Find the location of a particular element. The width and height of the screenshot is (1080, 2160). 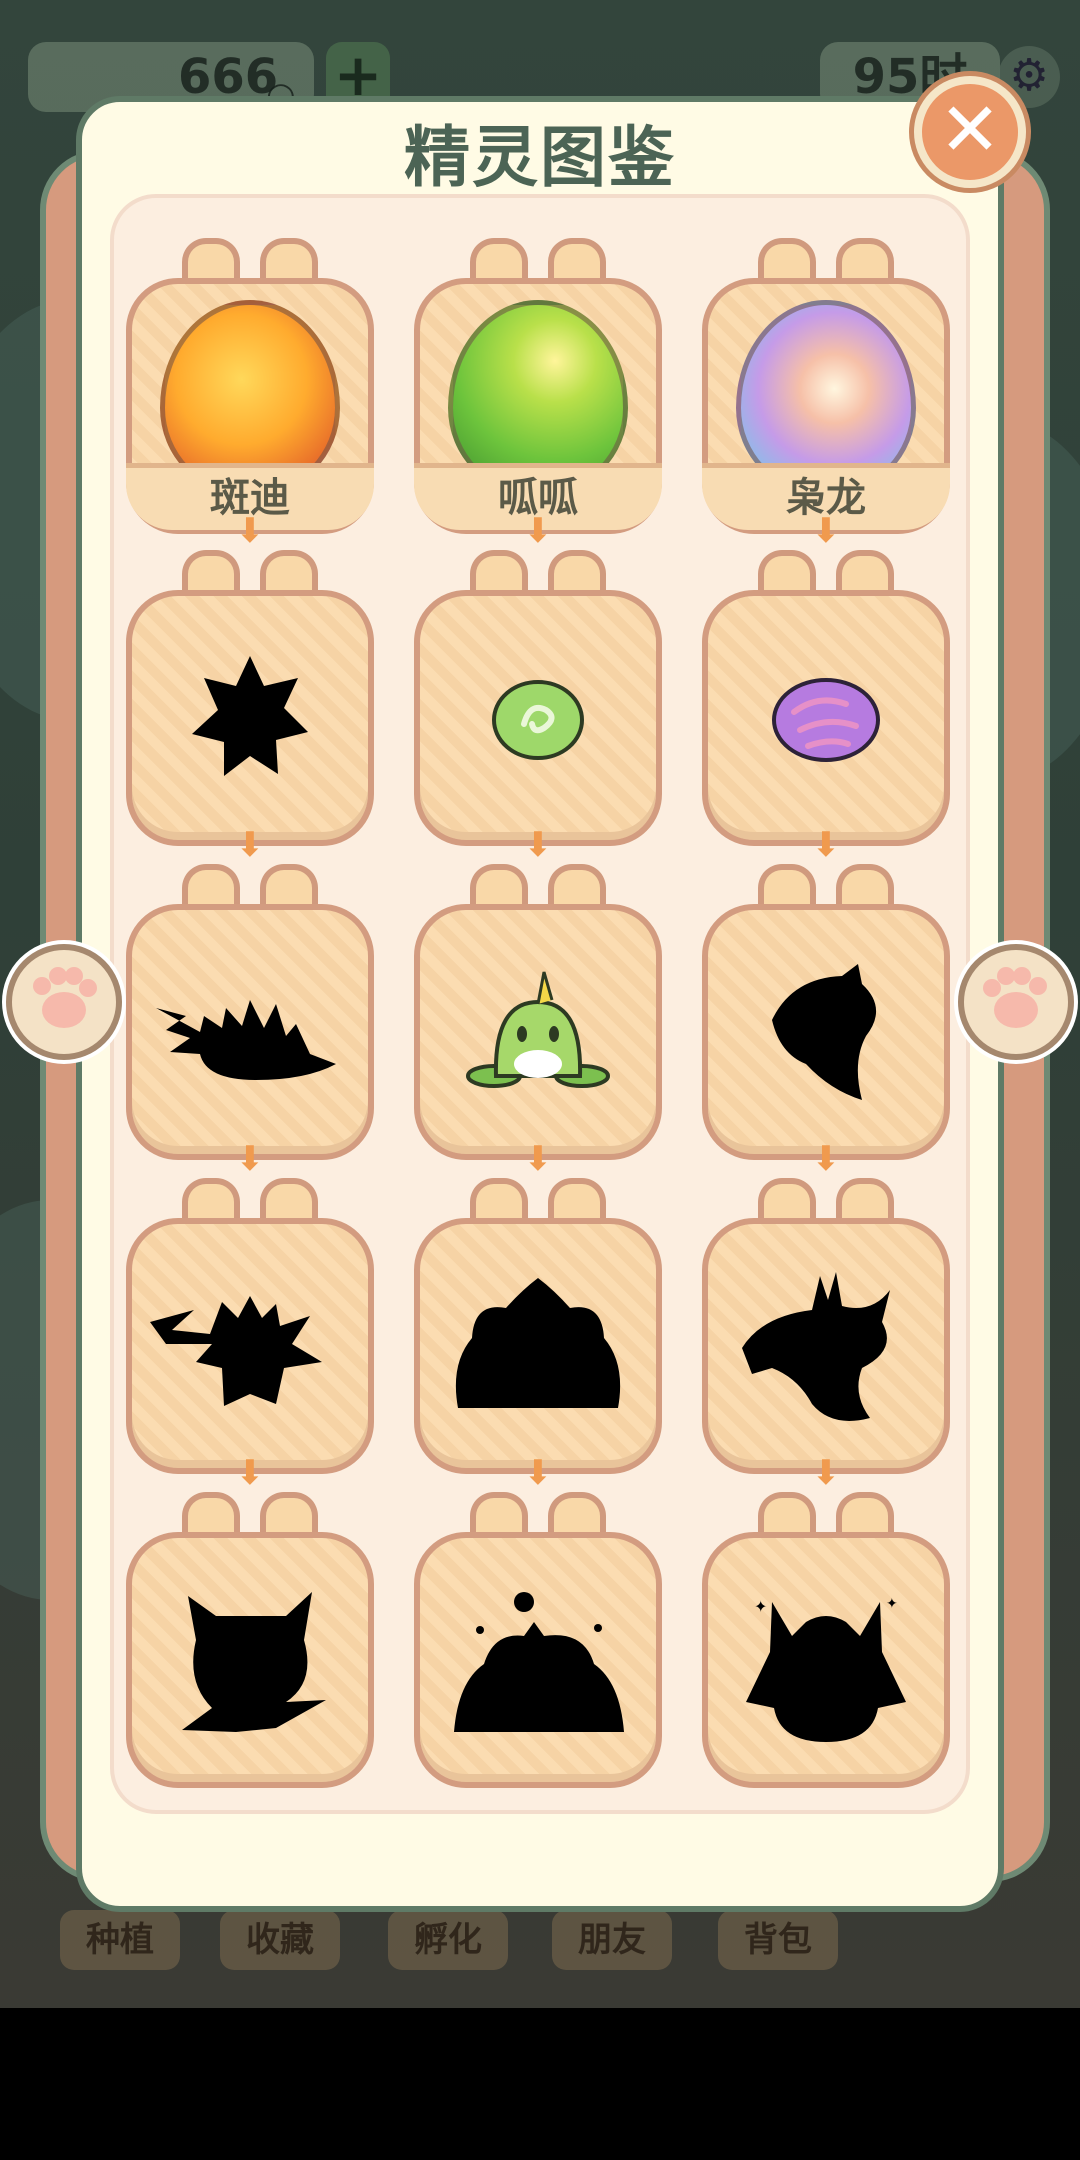

codex-slot-3-1: ⬇ is located at coordinates (250, 994).